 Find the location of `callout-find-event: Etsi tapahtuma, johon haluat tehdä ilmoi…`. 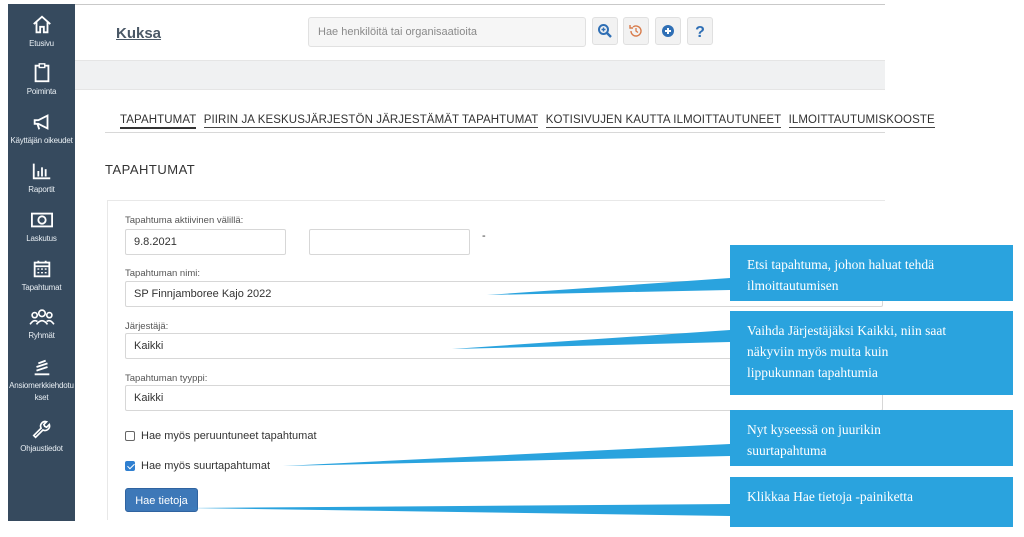

callout-find-event: Etsi tapahtuma, johon haluat tehdä ilmoi… is located at coordinates (871, 273).